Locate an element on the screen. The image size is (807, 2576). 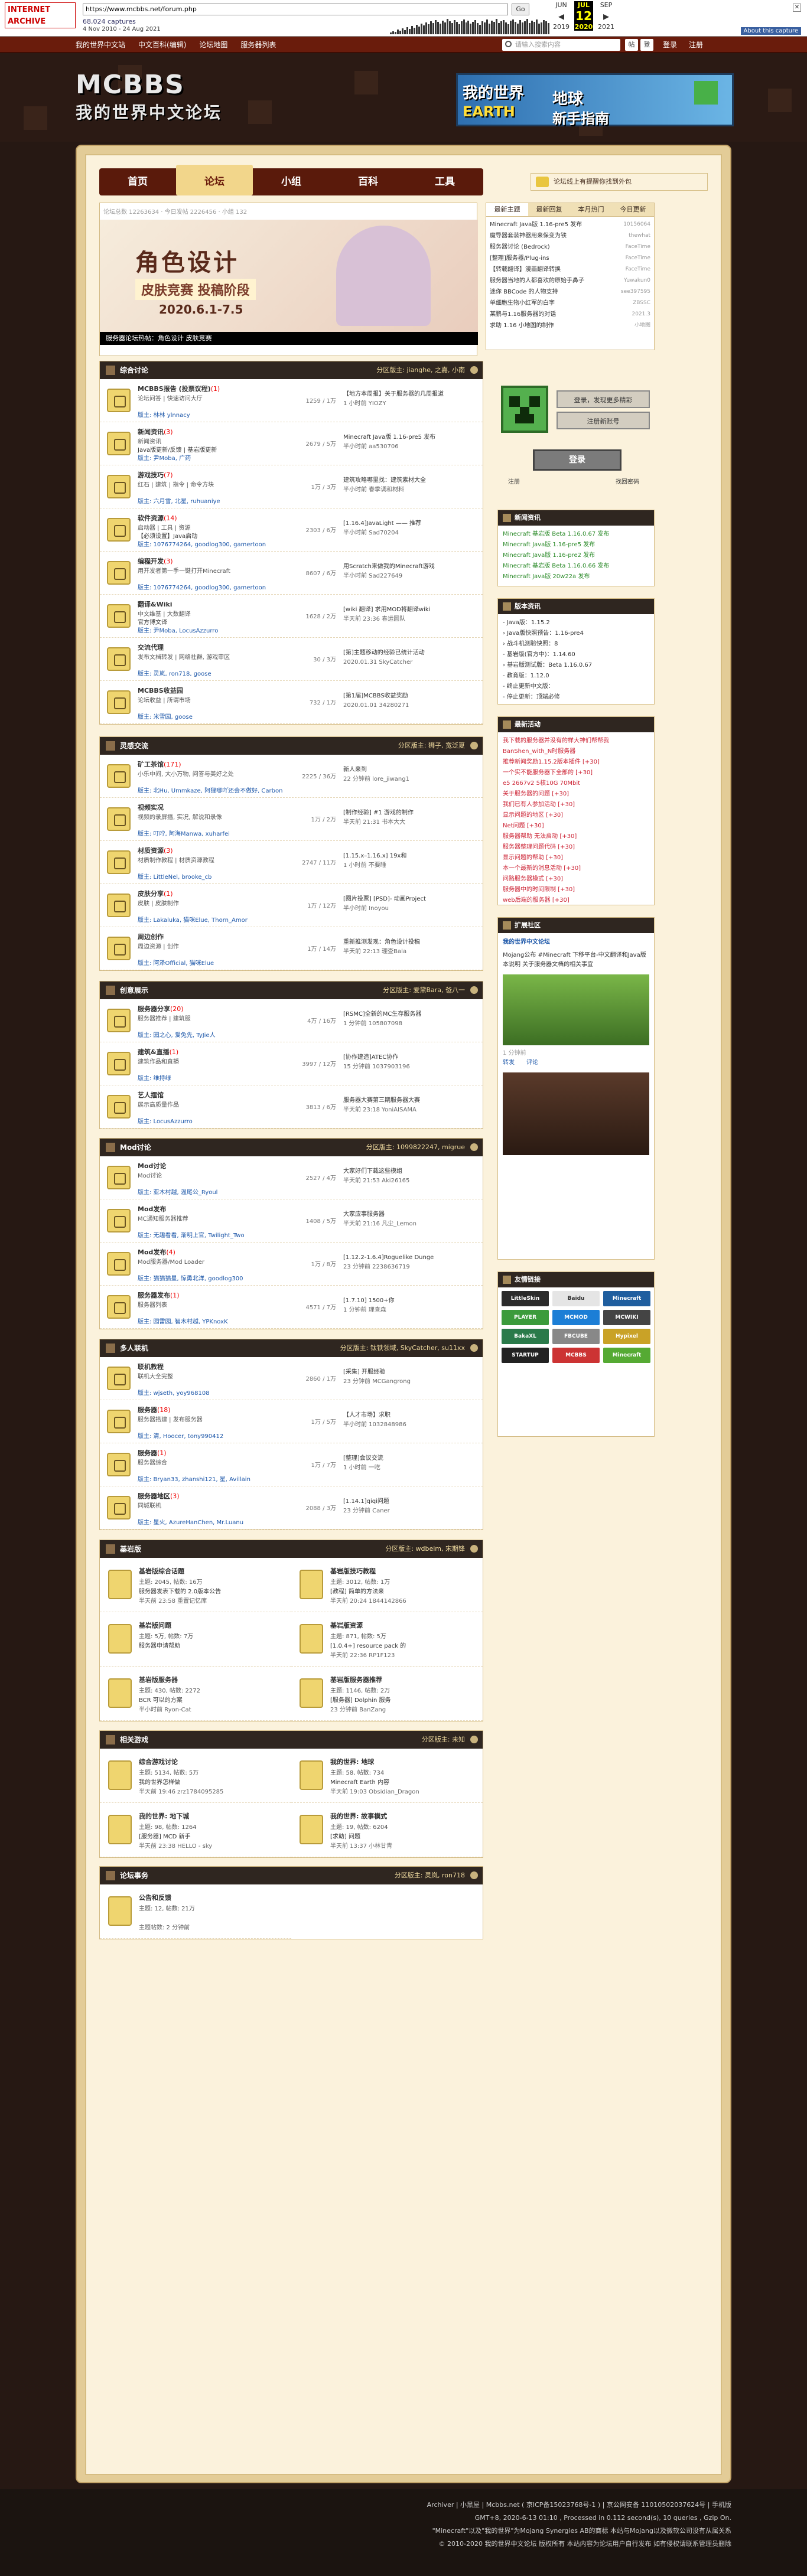
forum-name: 基岩版服务器 is located at coordinates (158, 1680).